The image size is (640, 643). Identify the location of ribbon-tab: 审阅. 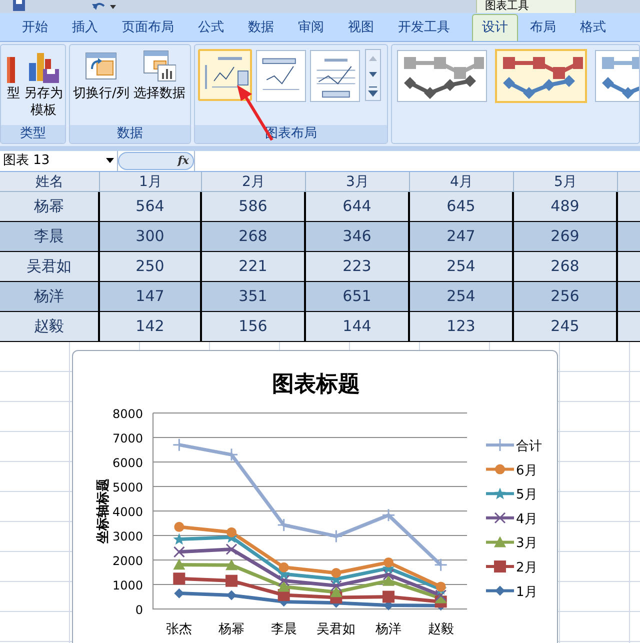
(311, 27).